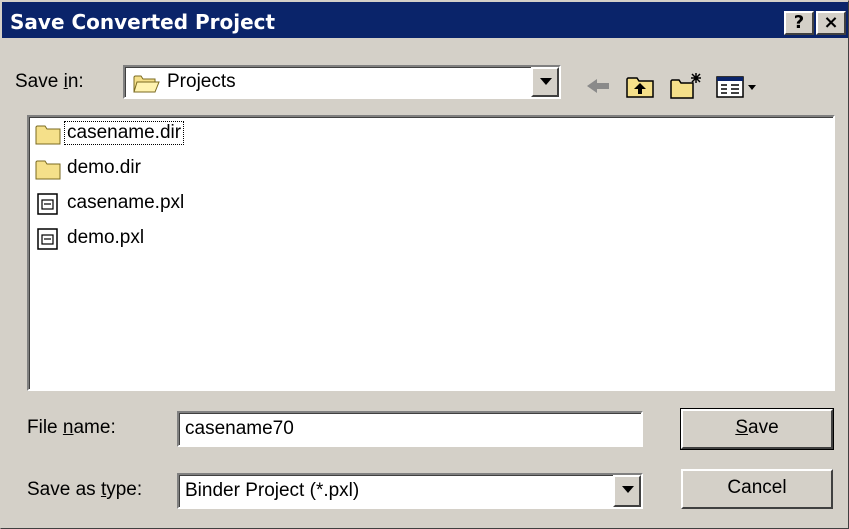 The image size is (849, 529). Describe the element at coordinates (799, 23) in the screenshot. I see `help-button: ?` at that location.